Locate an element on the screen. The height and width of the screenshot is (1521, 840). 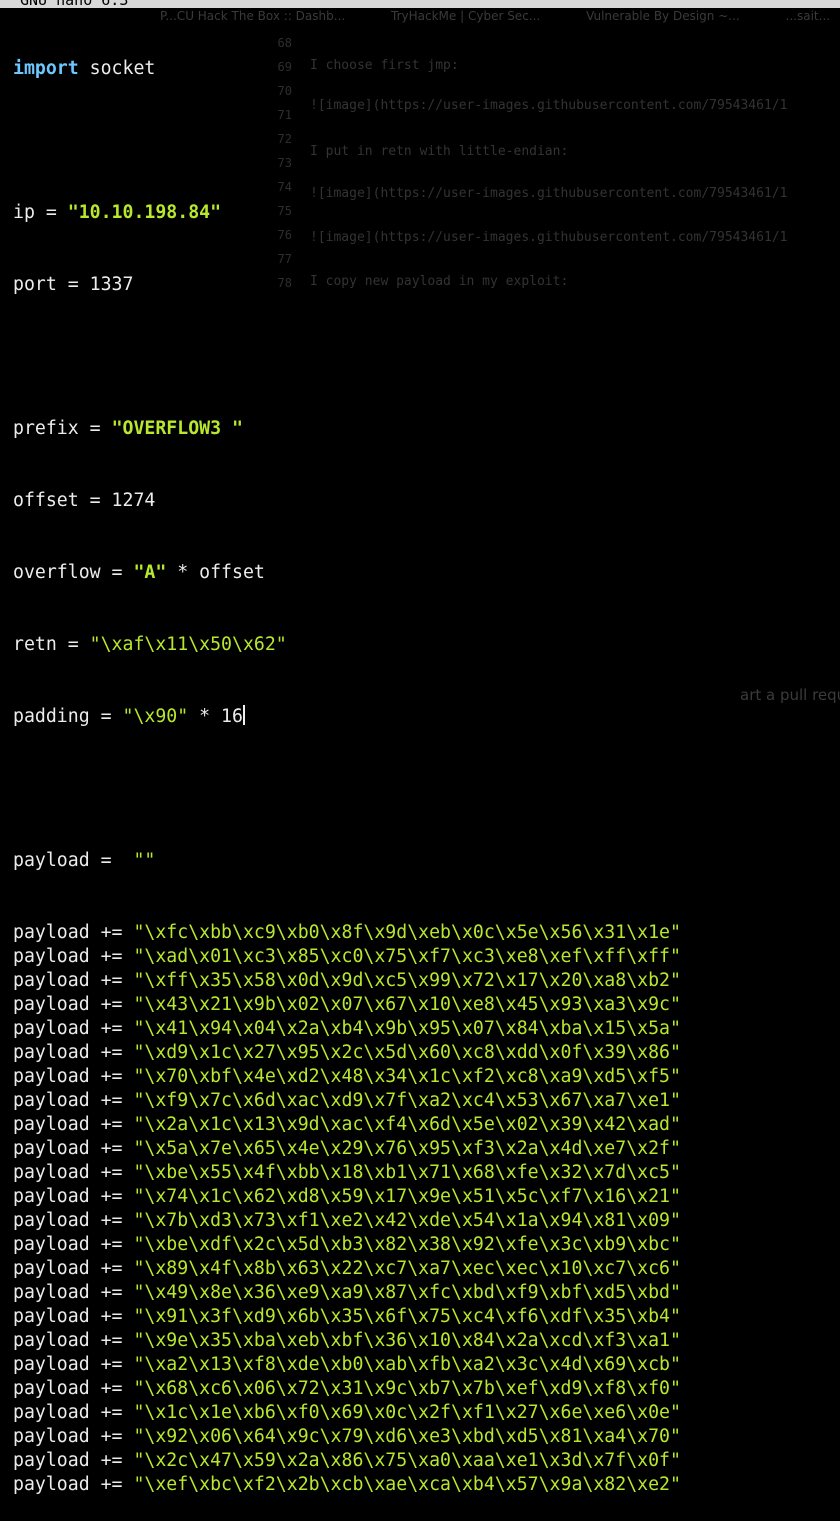
padding-value: "\x90" is located at coordinates (155, 716).